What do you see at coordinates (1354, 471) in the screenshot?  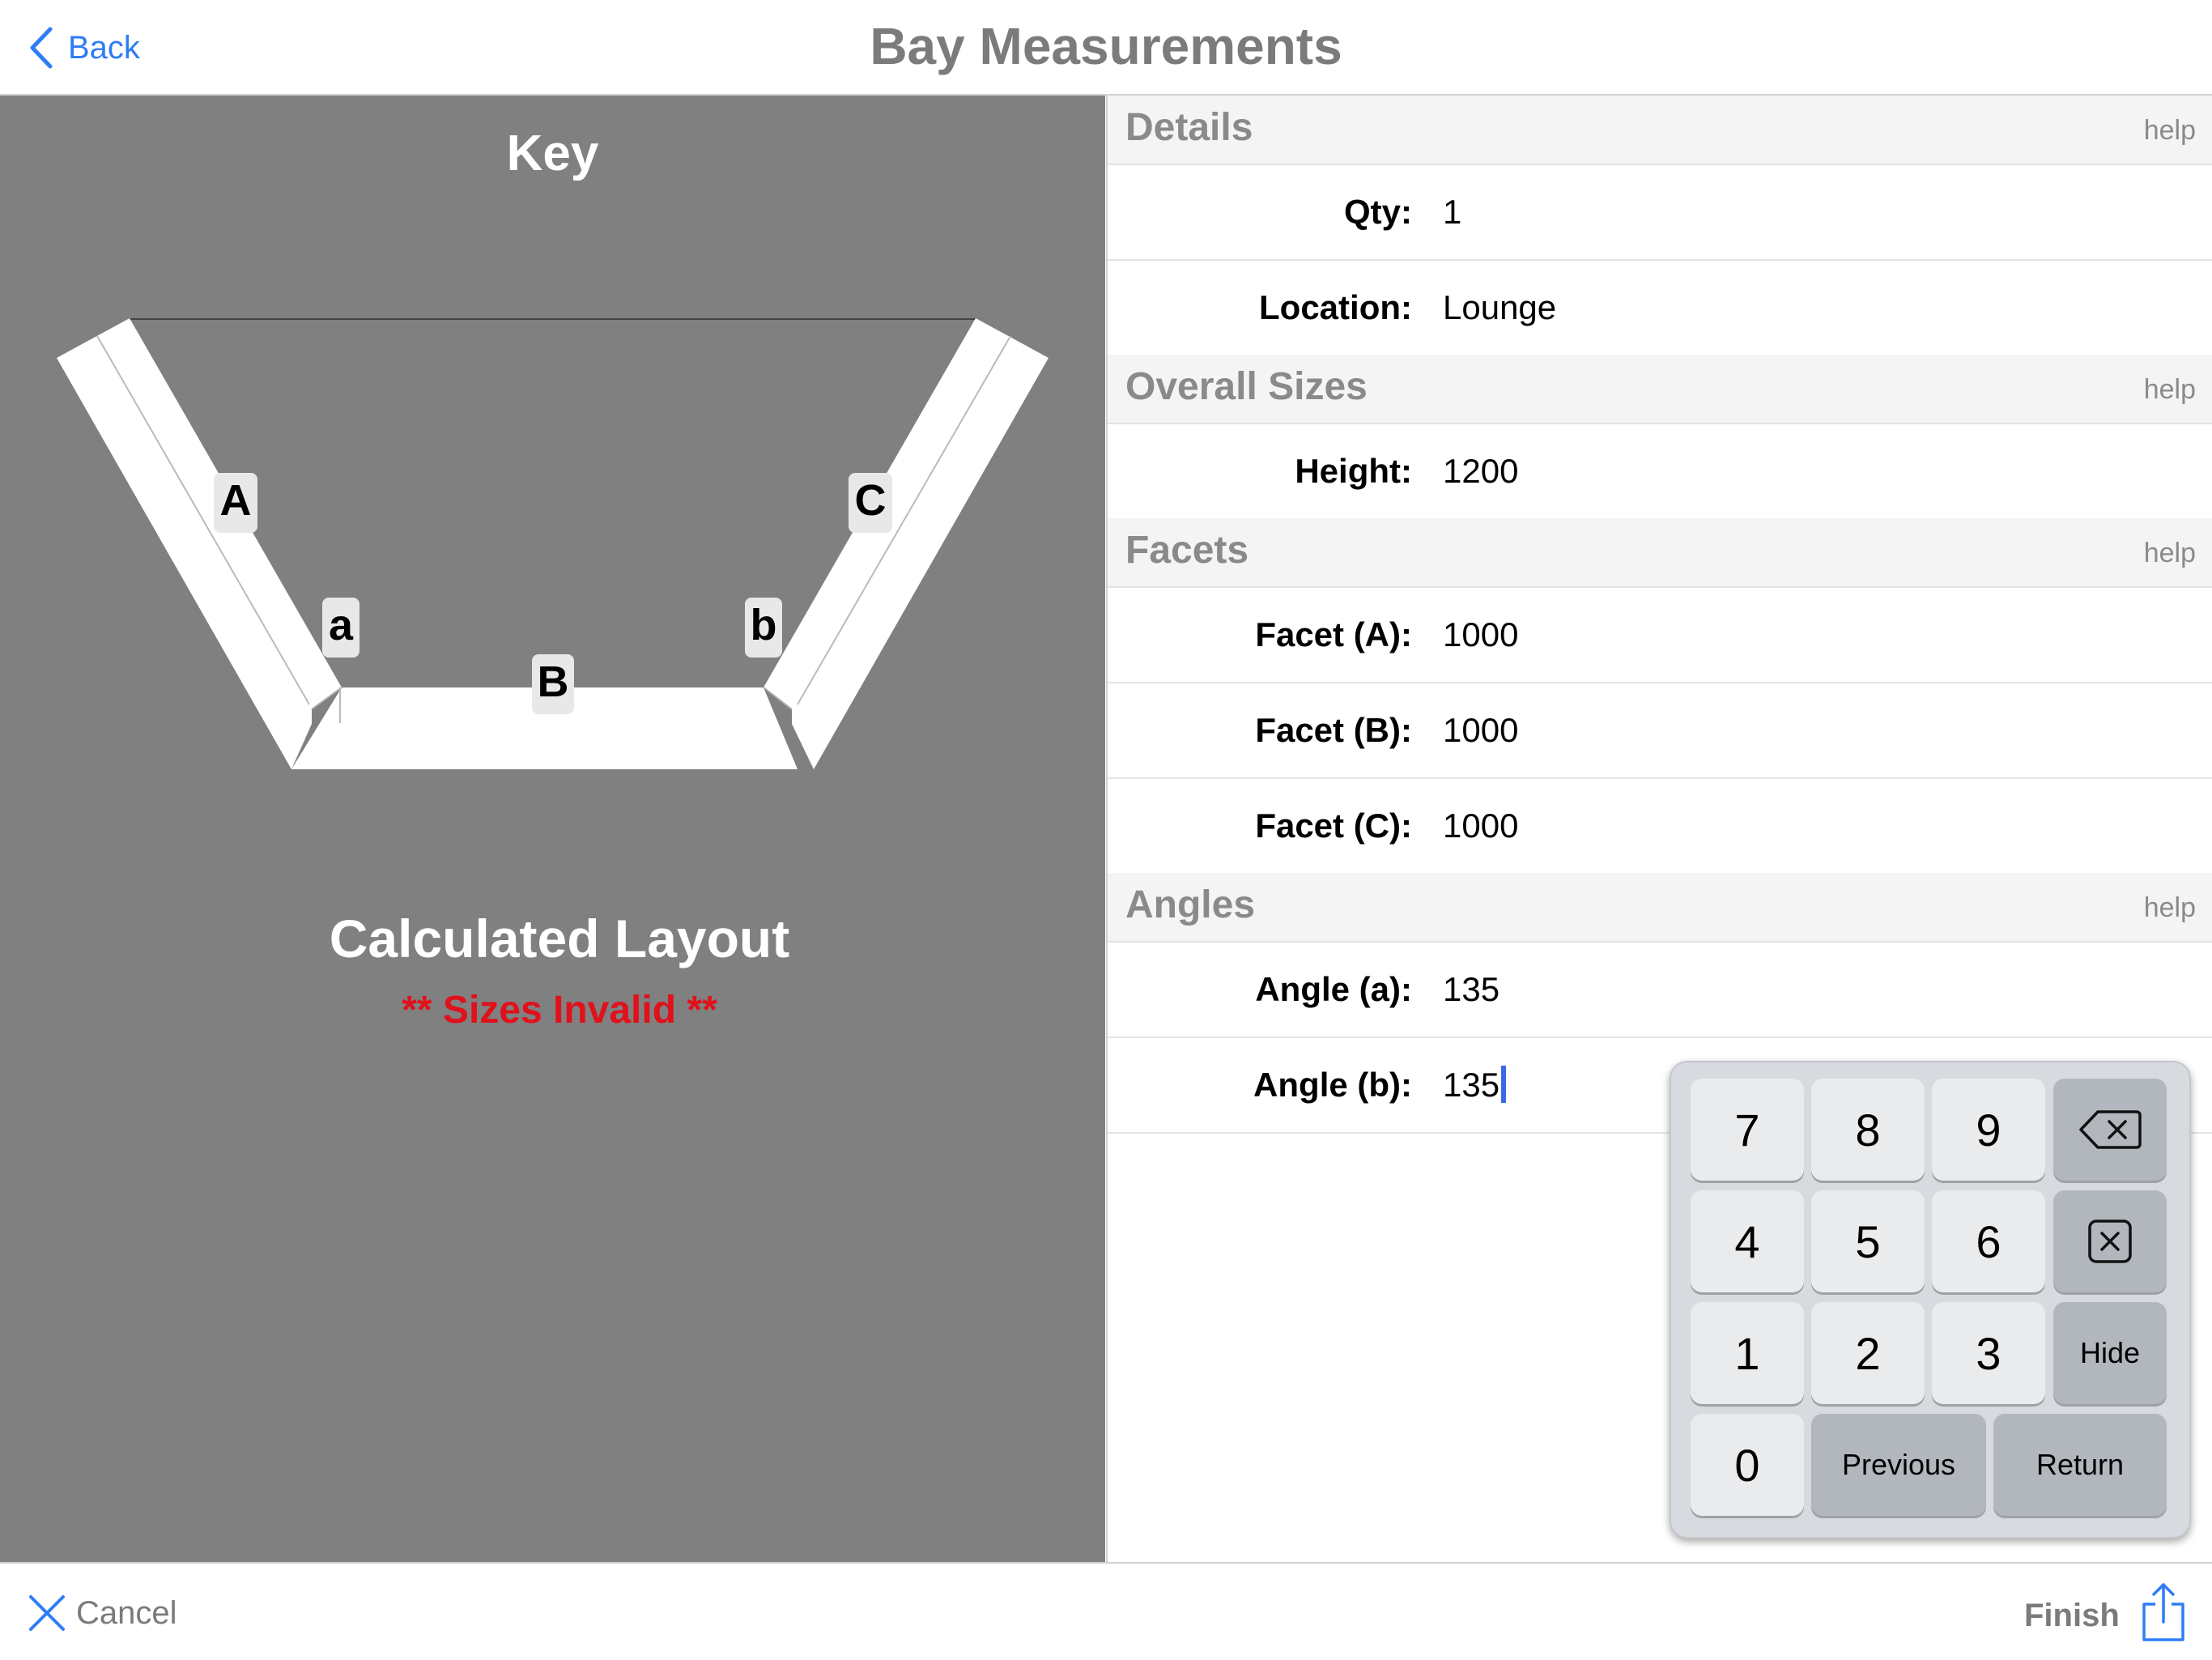 I see `height-label: Height:` at bounding box center [1354, 471].